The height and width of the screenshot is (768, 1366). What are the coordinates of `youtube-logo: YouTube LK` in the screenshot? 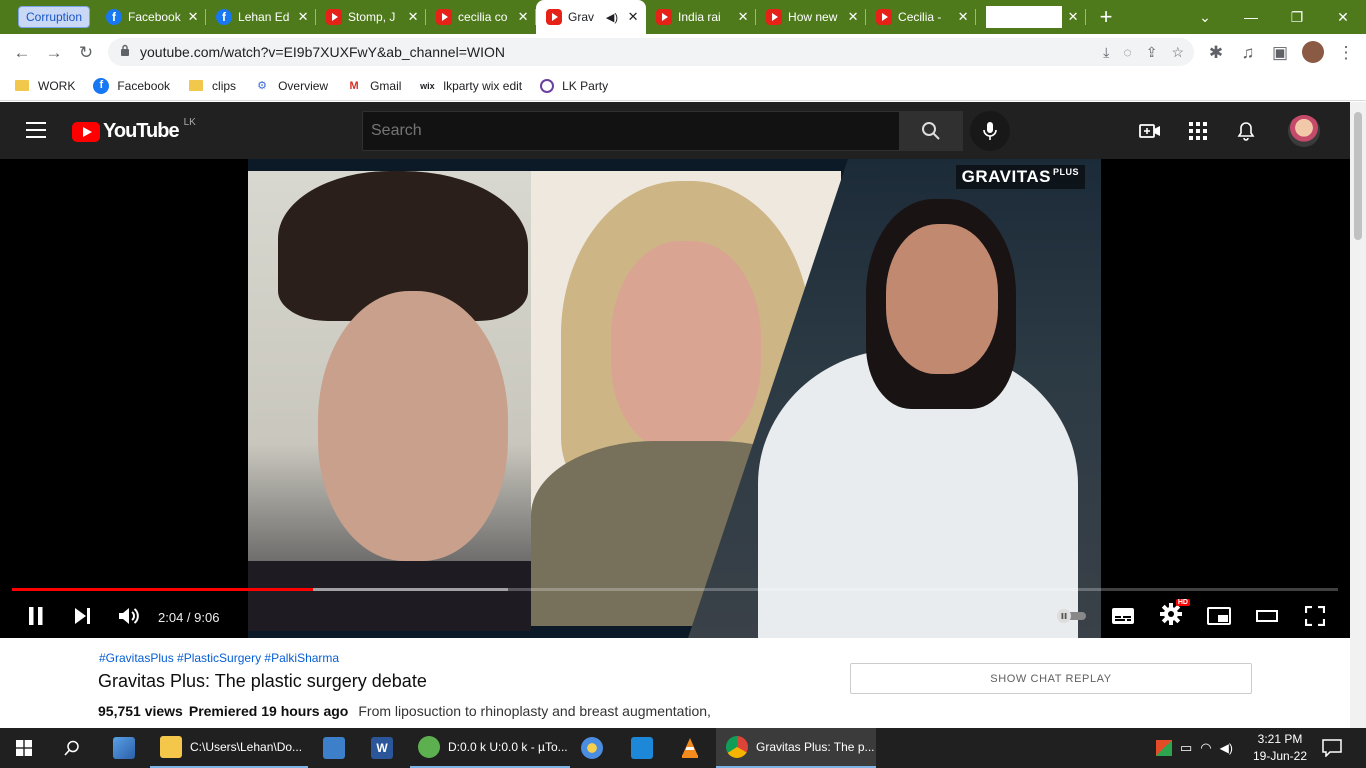 It's located at (134, 130).